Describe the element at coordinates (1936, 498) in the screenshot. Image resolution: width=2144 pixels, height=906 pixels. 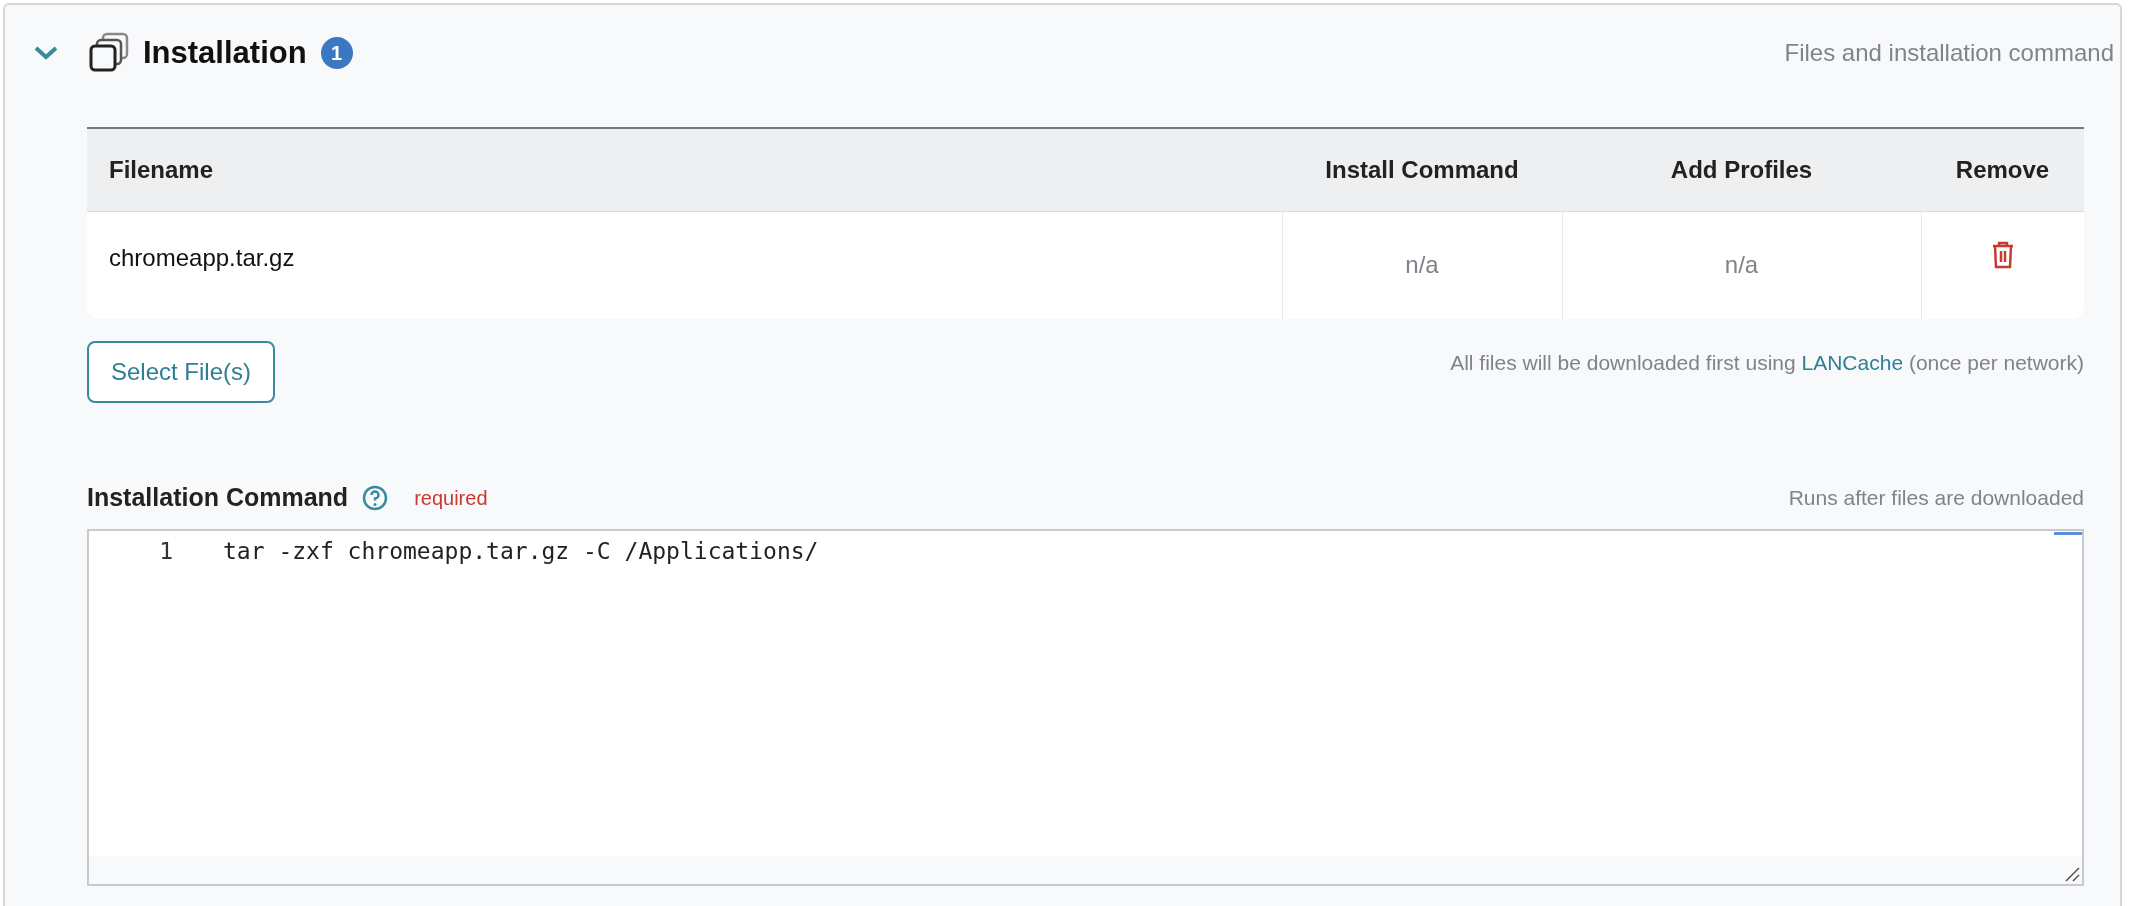
I see `field-hint: Runs after files are downloaded` at that location.